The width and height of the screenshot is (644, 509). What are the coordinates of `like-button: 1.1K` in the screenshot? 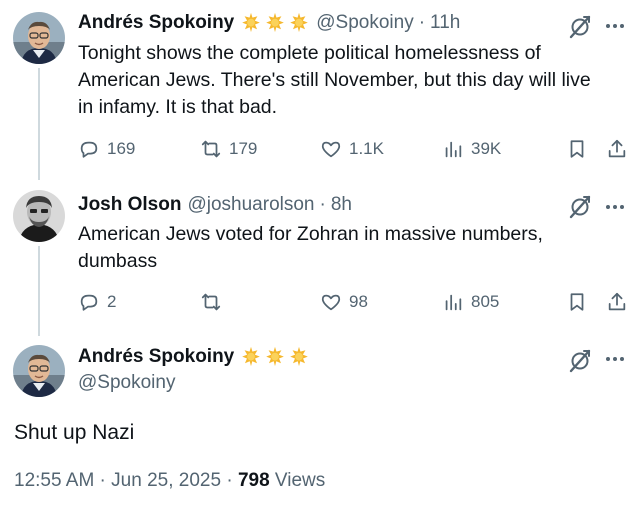 It's located at (352, 149).